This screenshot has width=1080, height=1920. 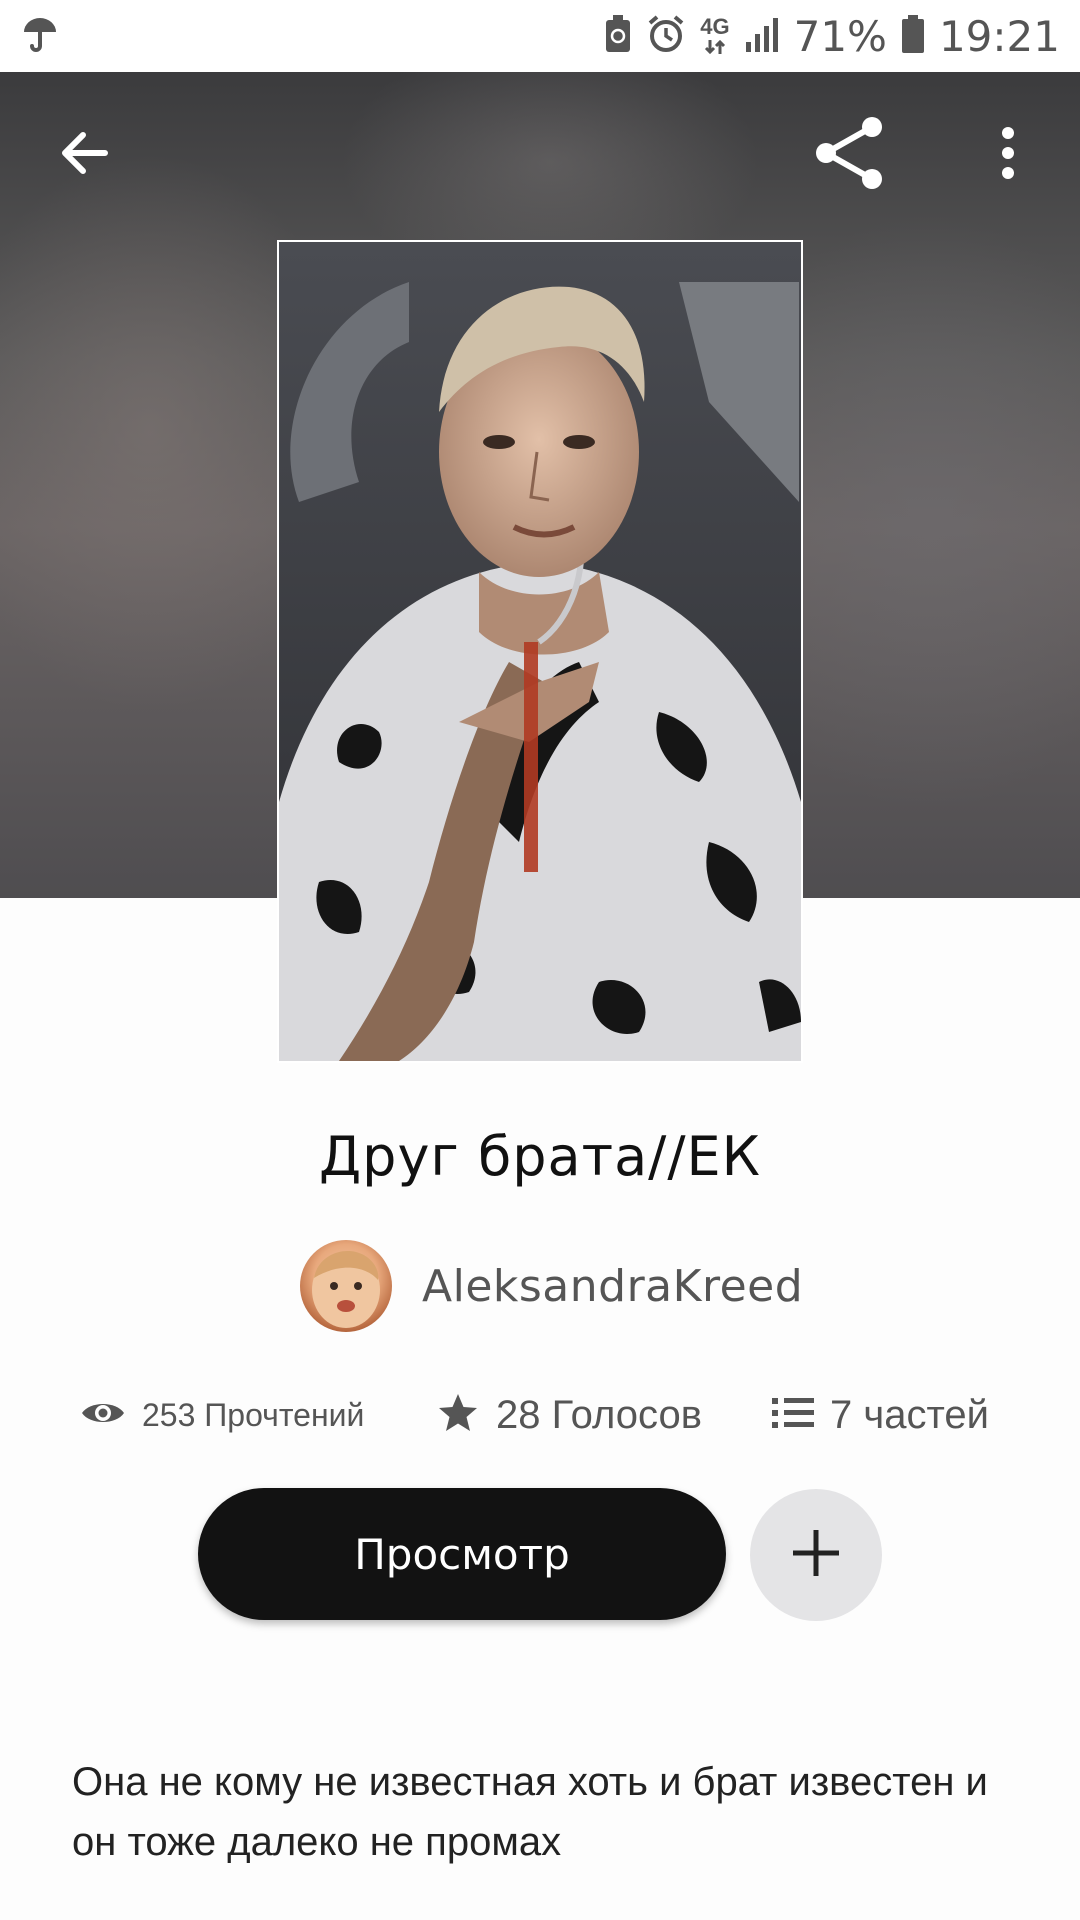 What do you see at coordinates (999, 36) in the screenshot?
I see `clock: 19:21` at bounding box center [999, 36].